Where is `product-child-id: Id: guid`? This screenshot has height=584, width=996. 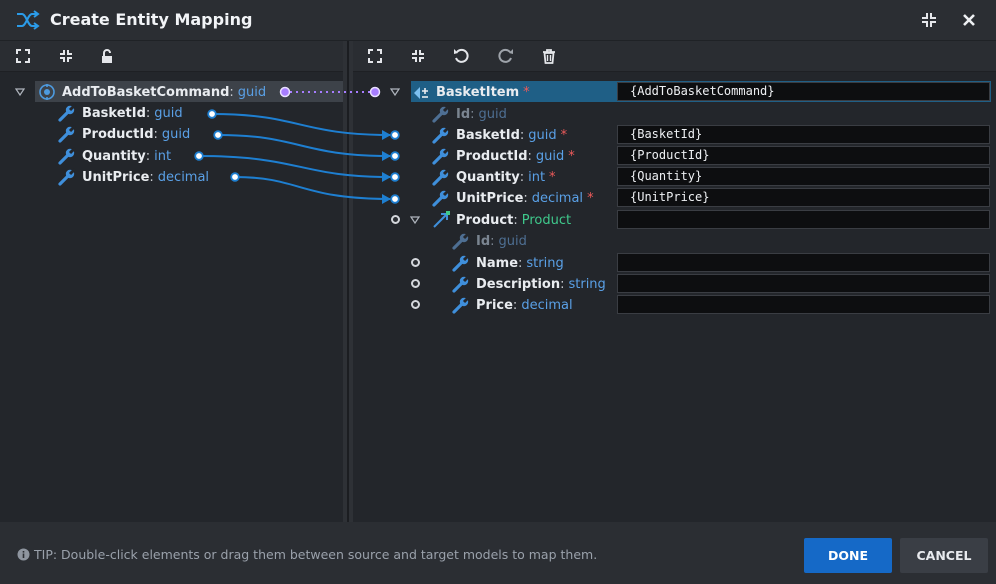
product-child-id: Id: guid is located at coordinates (489, 241).